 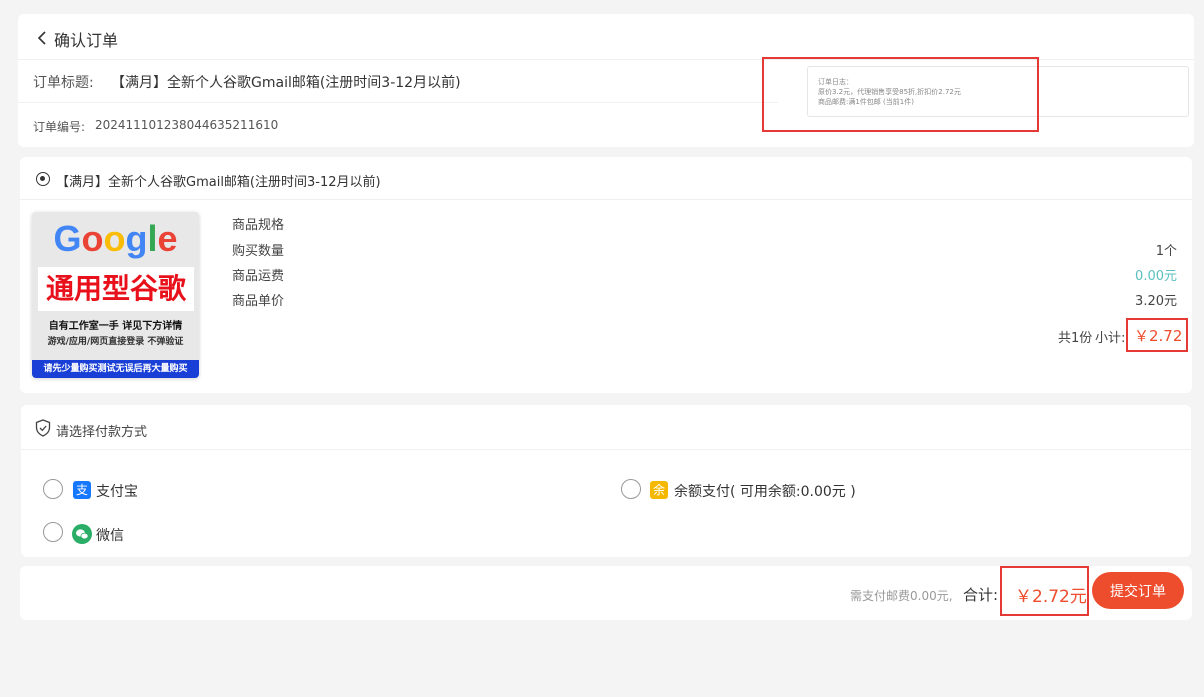 What do you see at coordinates (117, 491) in the screenshot?
I see `alipay-label: 支付宝` at bounding box center [117, 491].